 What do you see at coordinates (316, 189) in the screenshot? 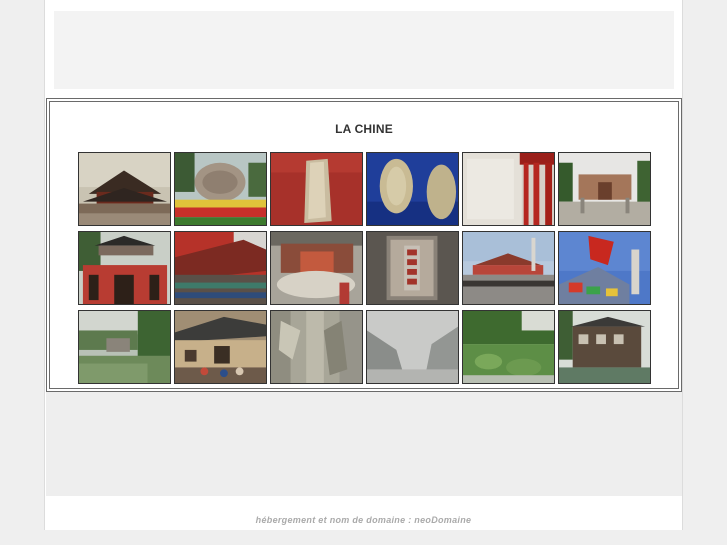
I see `thumbnail-bone-artifact` at bounding box center [316, 189].